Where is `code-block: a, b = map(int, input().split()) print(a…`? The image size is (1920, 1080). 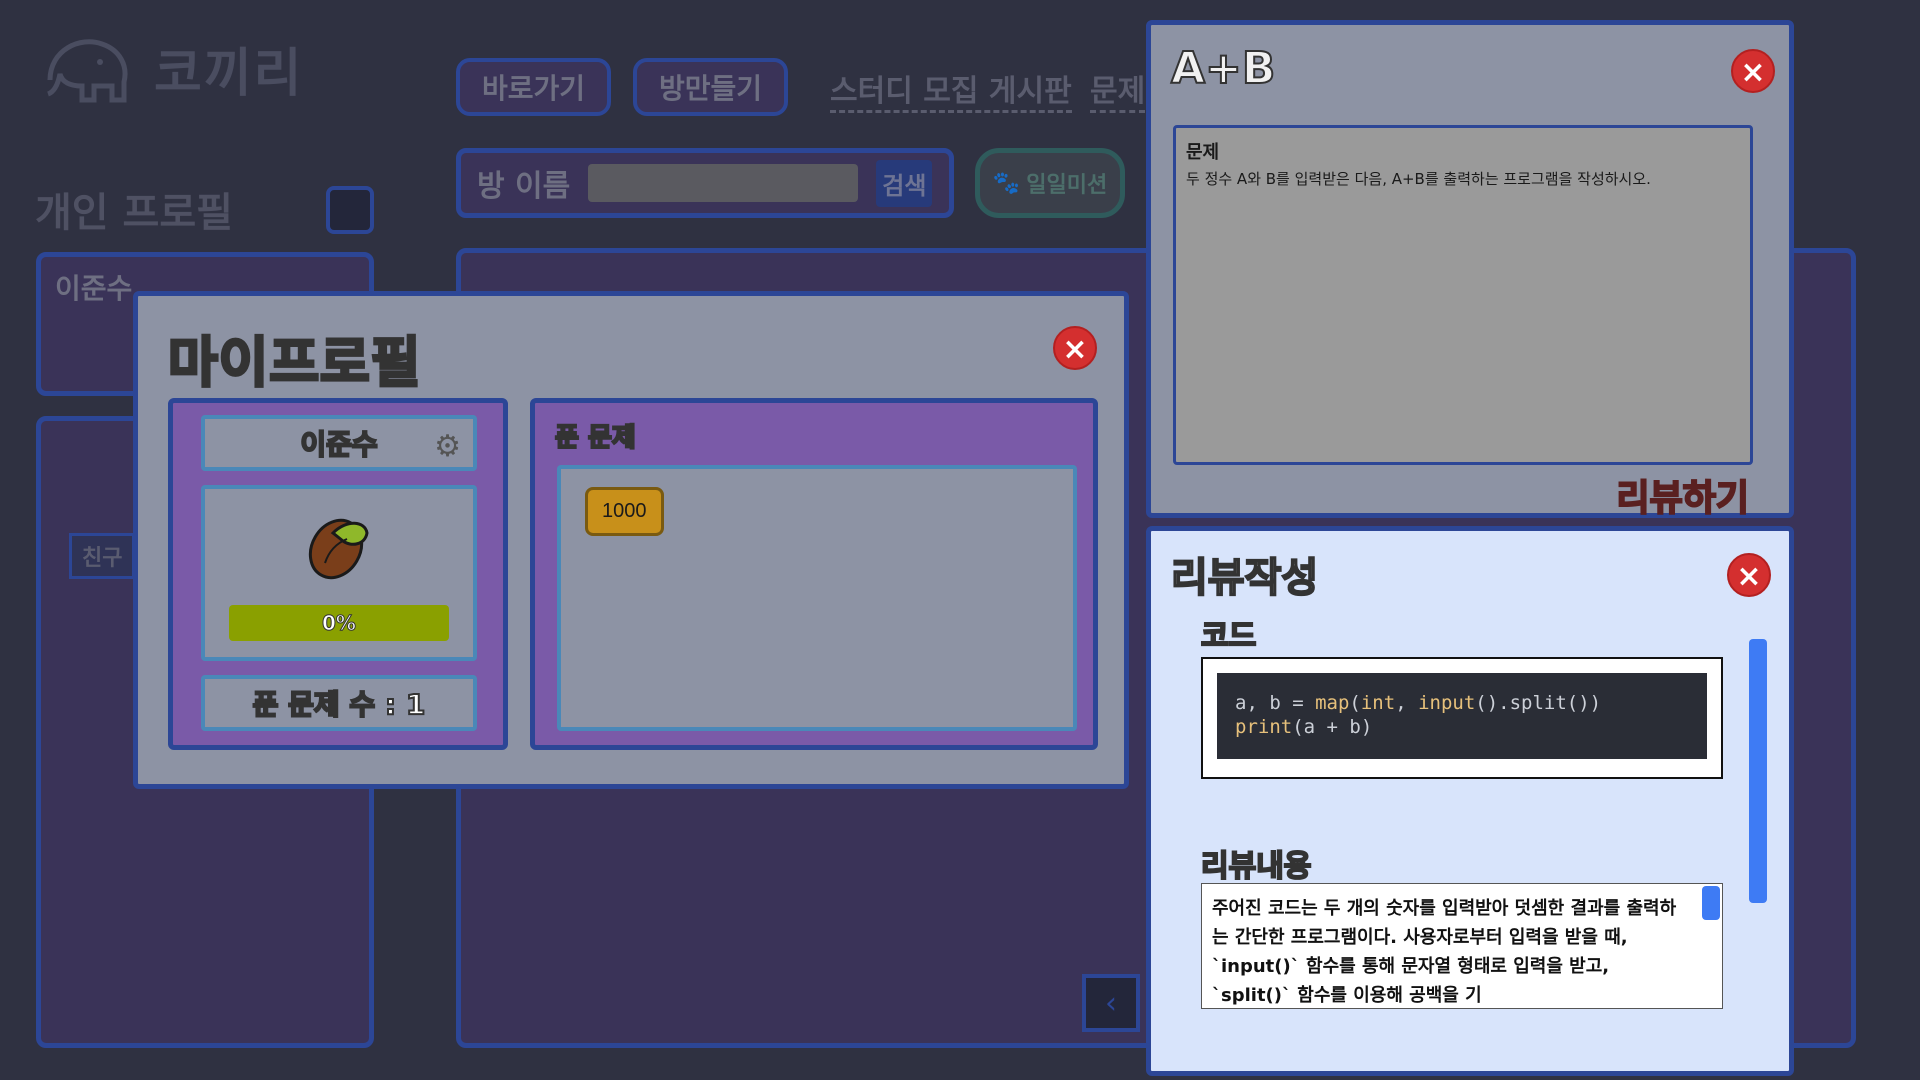
code-block: a, b = map(int, input().split()) print(a… is located at coordinates (1462, 716).